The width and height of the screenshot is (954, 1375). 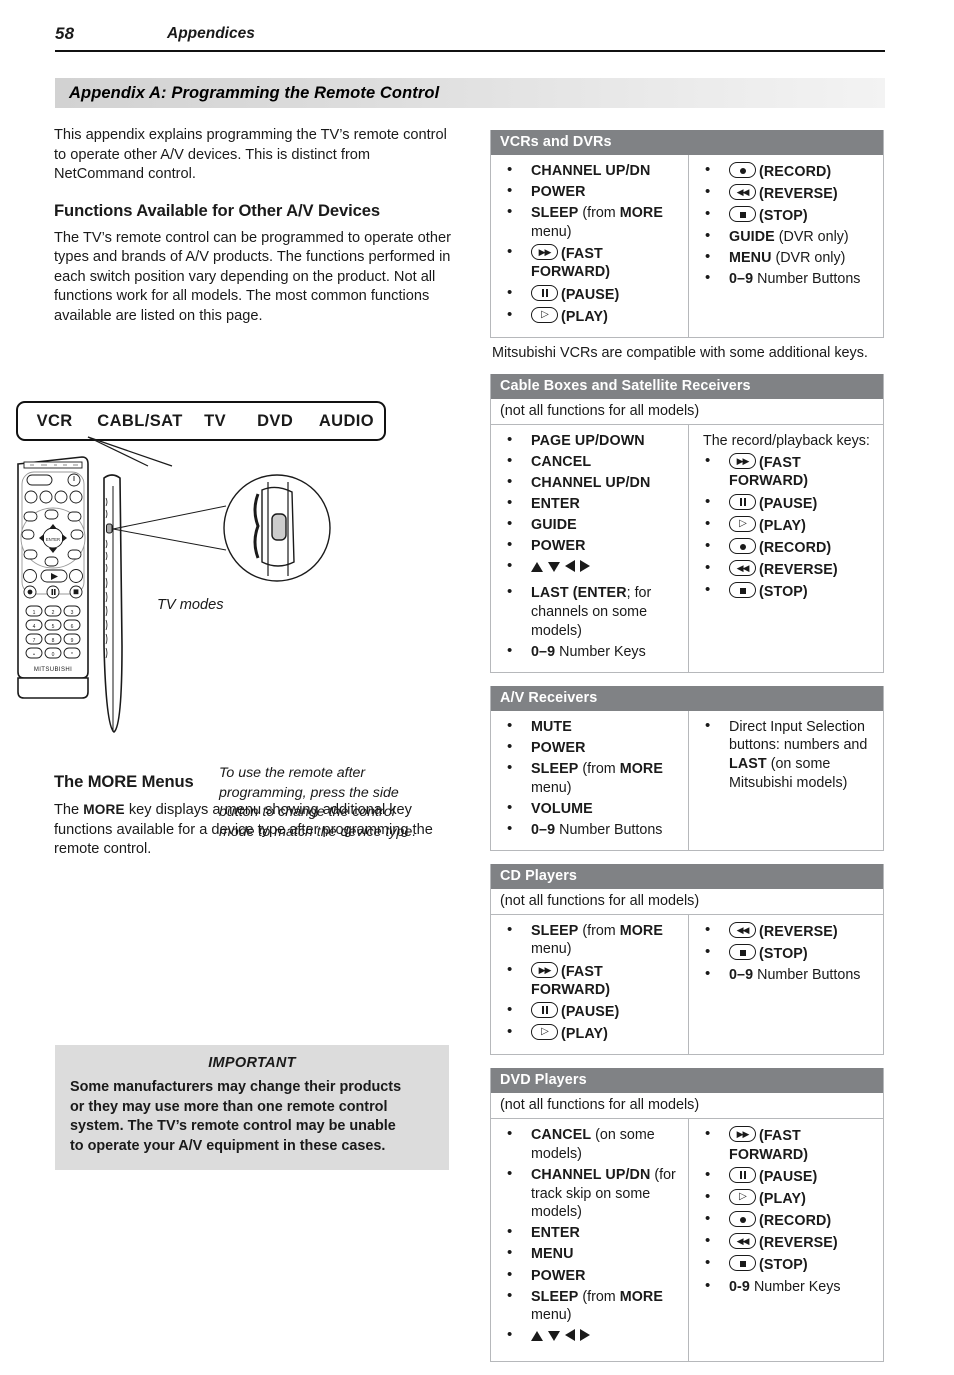 What do you see at coordinates (590, 569) in the screenshot?
I see `key-list-item` at bounding box center [590, 569].